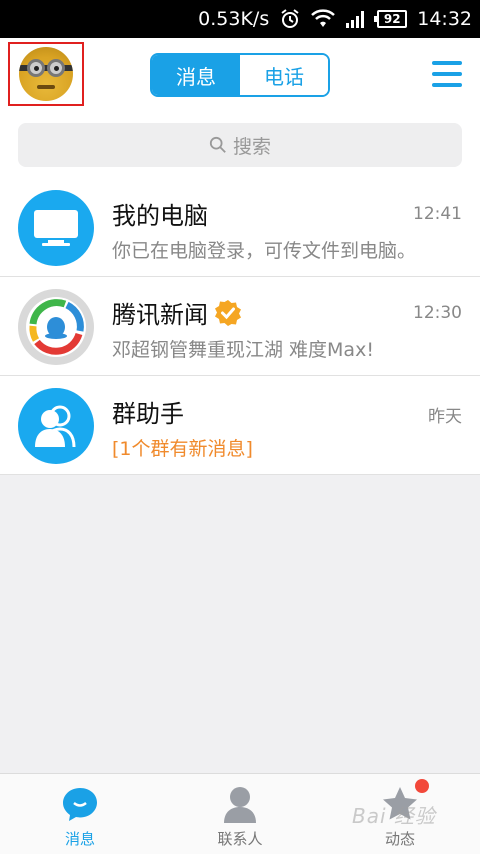  I want to click on menu-icon, so click(447, 74).